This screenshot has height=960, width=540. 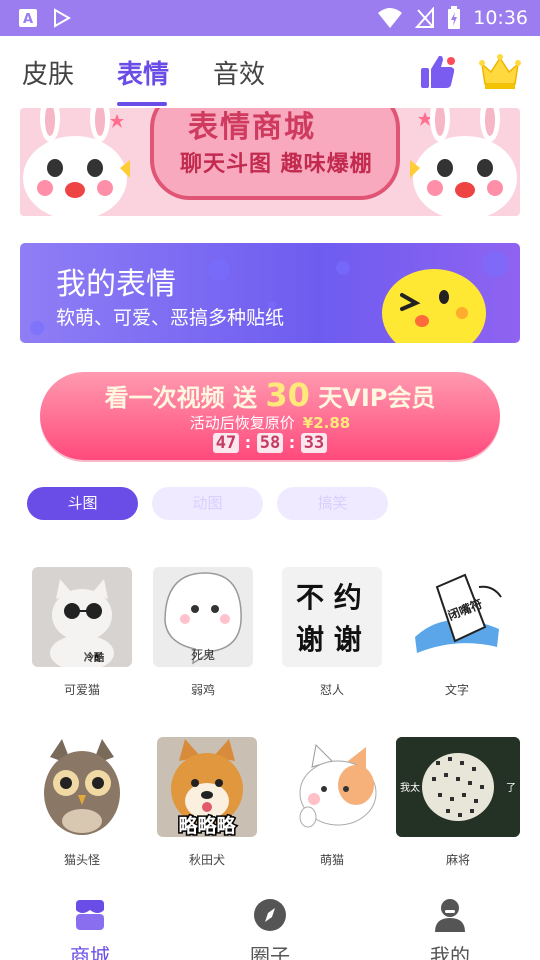 What do you see at coordinates (116, 284) in the screenshot?
I see `my-stickers-title: 我的表情` at bounding box center [116, 284].